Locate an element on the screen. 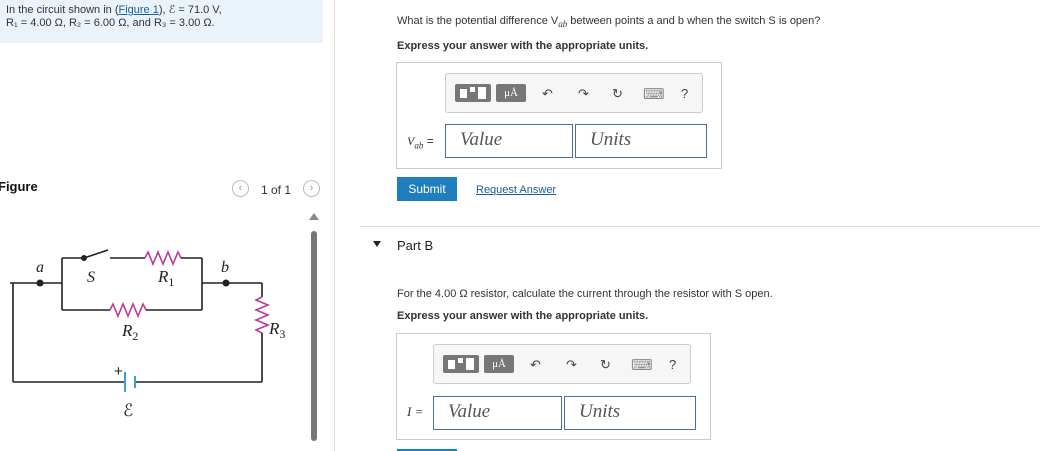 Image resolution: width=1040 pixels, height=451 pixels. r2-subscript: 2 is located at coordinates (135, 336).